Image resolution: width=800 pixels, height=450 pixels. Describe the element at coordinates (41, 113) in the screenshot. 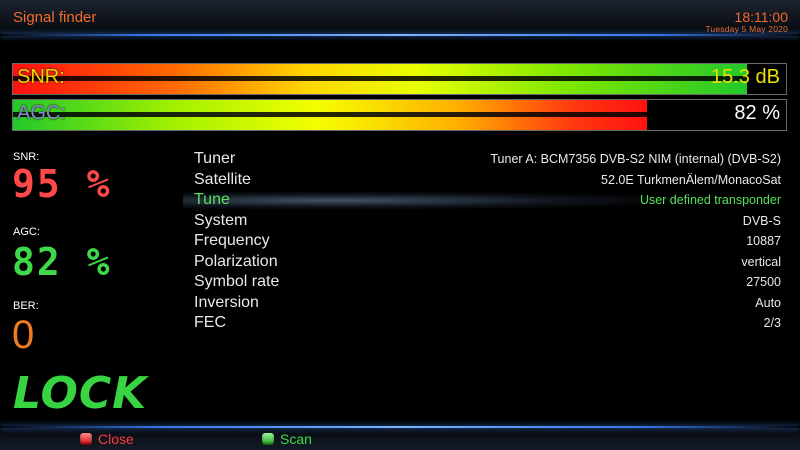

I see `agc-meter-label: AGC:` at that location.